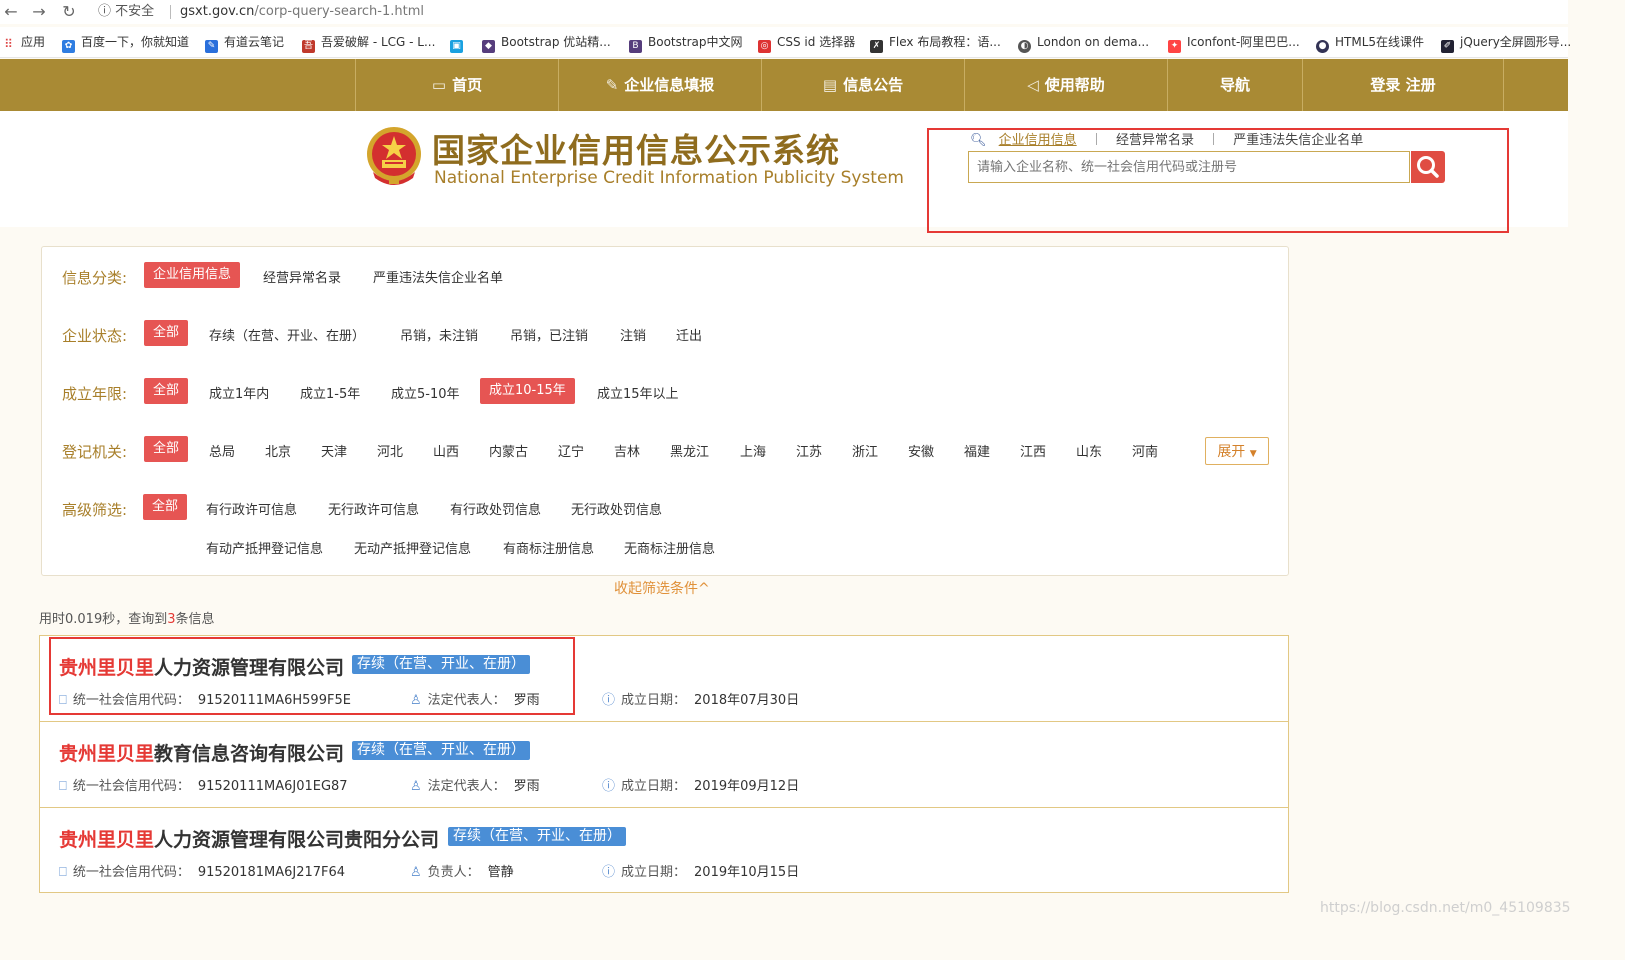 This screenshot has height=960, width=1625. I want to click on bootstrap-purple-icon: ◆, so click(488, 46).